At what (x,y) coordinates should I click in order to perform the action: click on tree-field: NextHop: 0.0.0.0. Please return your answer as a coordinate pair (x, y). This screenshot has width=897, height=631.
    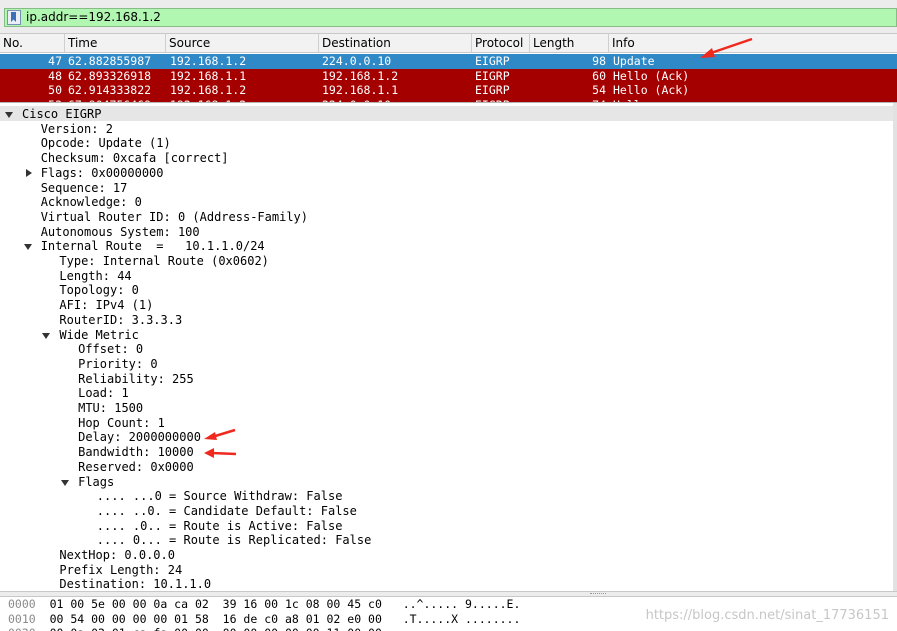
    Looking at the image, I should click on (117, 555).